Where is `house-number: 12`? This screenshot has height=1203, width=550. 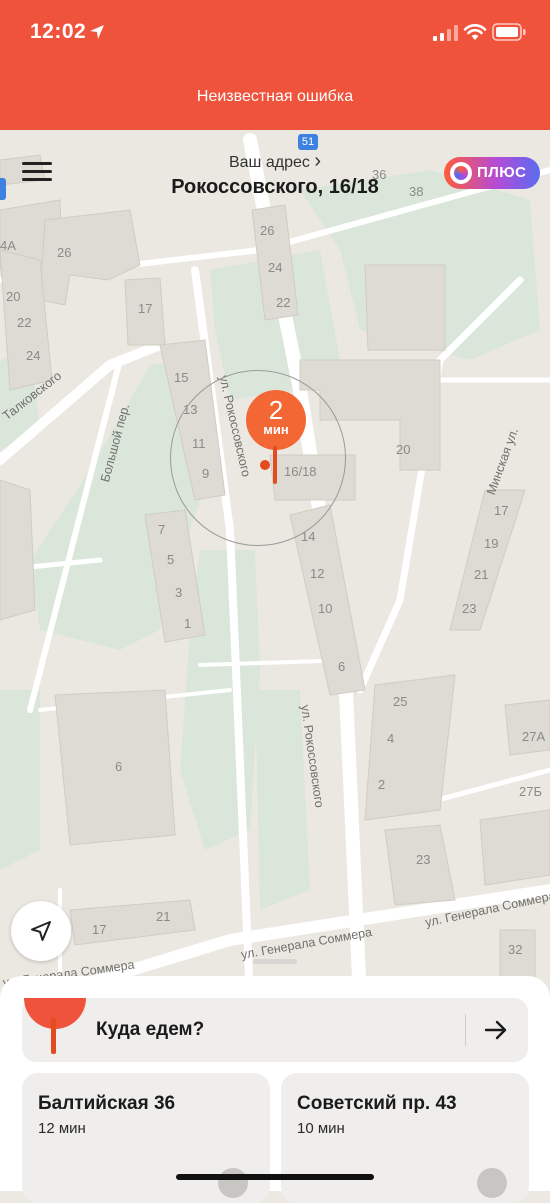 house-number: 12 is located at coordinates (317, 573).